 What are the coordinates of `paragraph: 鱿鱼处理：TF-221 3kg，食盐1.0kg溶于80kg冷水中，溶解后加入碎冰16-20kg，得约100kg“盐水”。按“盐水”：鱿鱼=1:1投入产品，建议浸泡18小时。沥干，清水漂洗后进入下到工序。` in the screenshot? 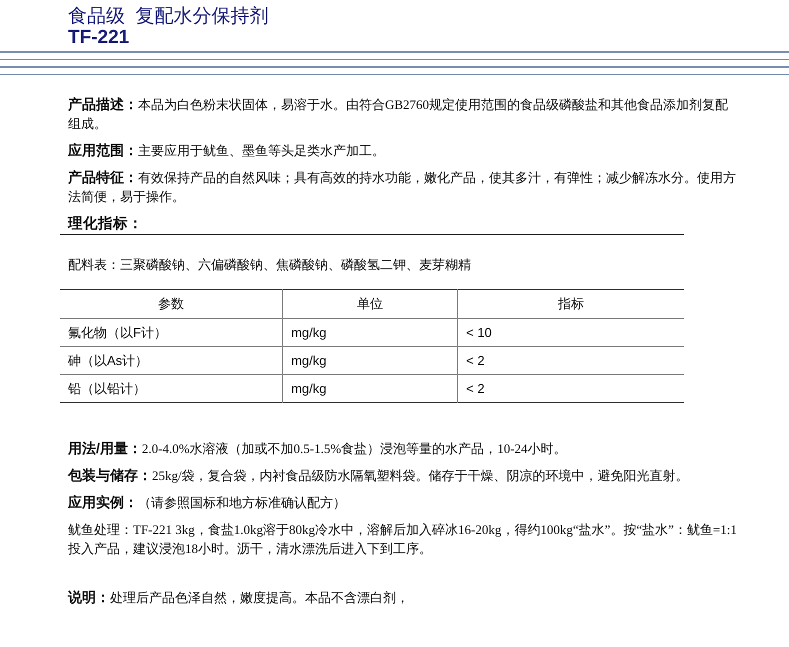 It's located at (403, 539).